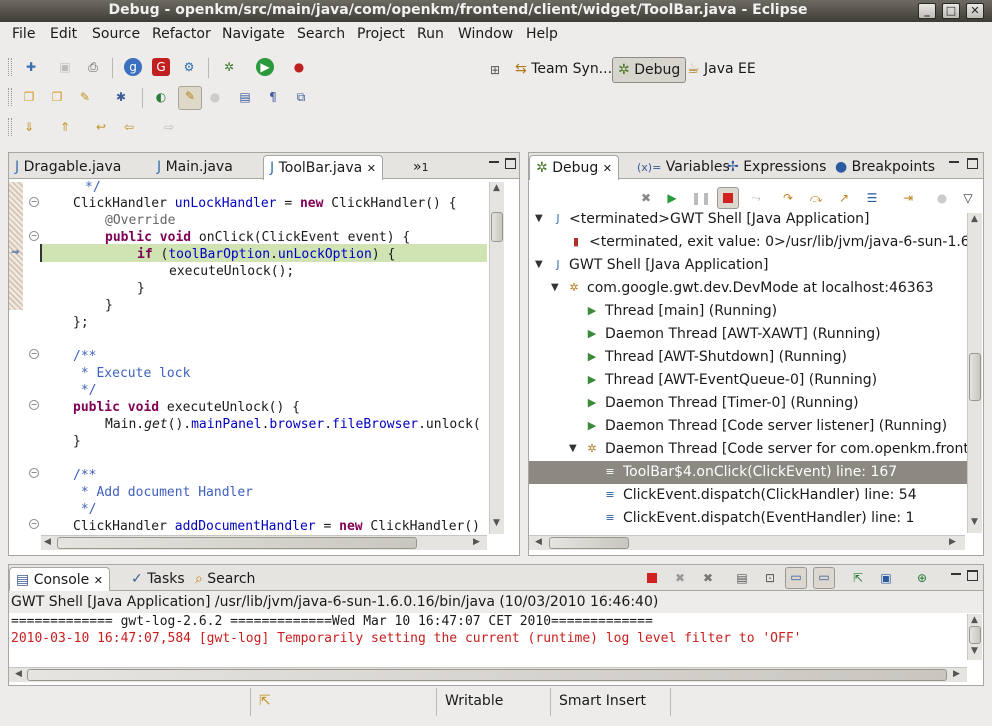 Image resolution: width=992 pixels, height=726 pixels. I want to click on back-icon: ⇦, so click(129, 127).